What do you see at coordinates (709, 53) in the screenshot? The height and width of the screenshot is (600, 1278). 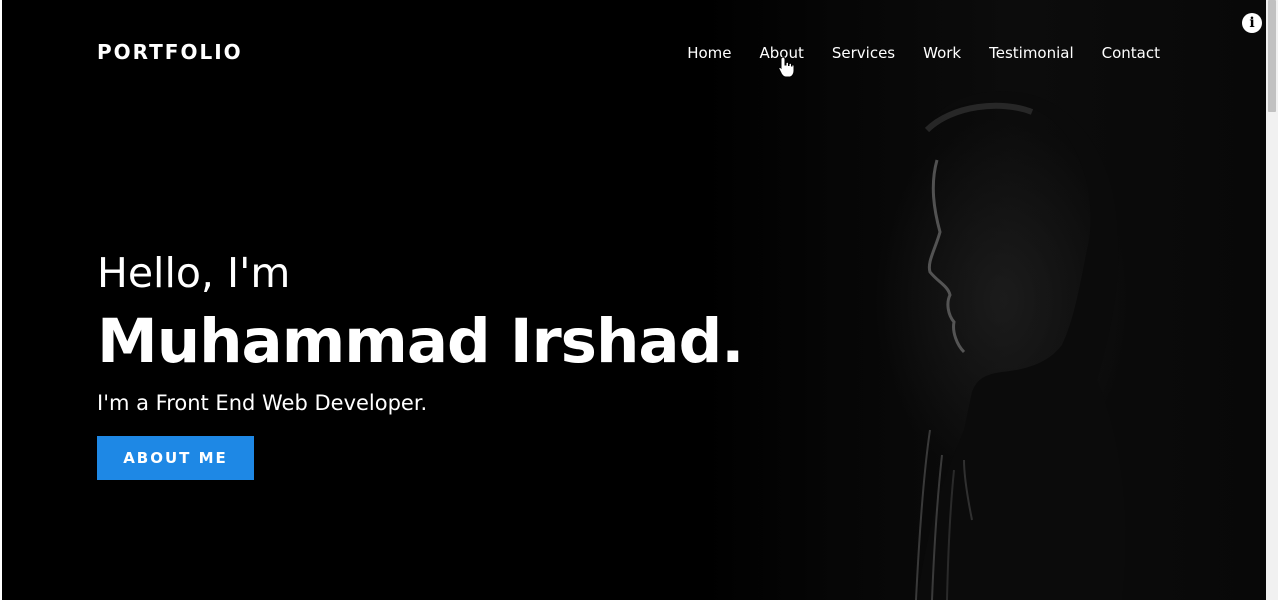 I see `nav-home: Home` at bounding box center [709, 53].